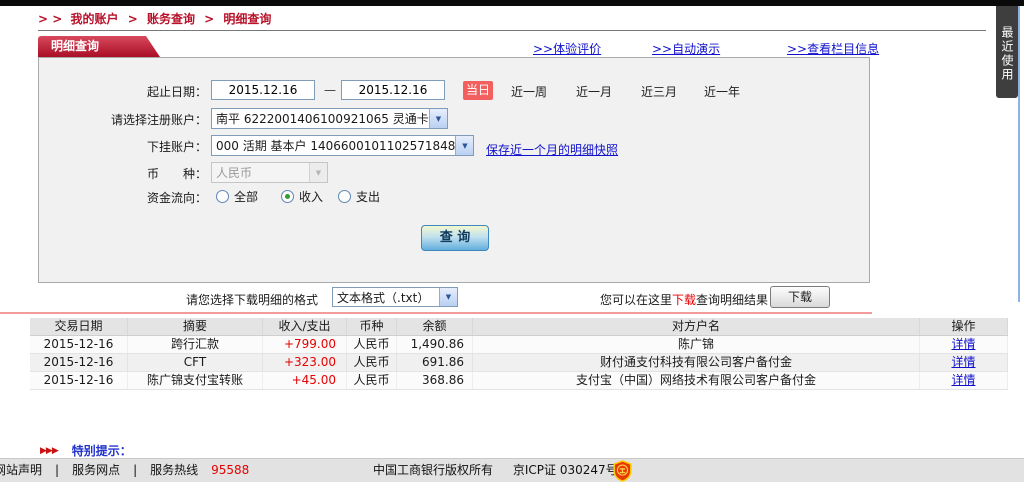 The height and width of the screenshot is (482, 1024). I want to click on registered-account-label: 请选择注册账户：, so click(158, 120).